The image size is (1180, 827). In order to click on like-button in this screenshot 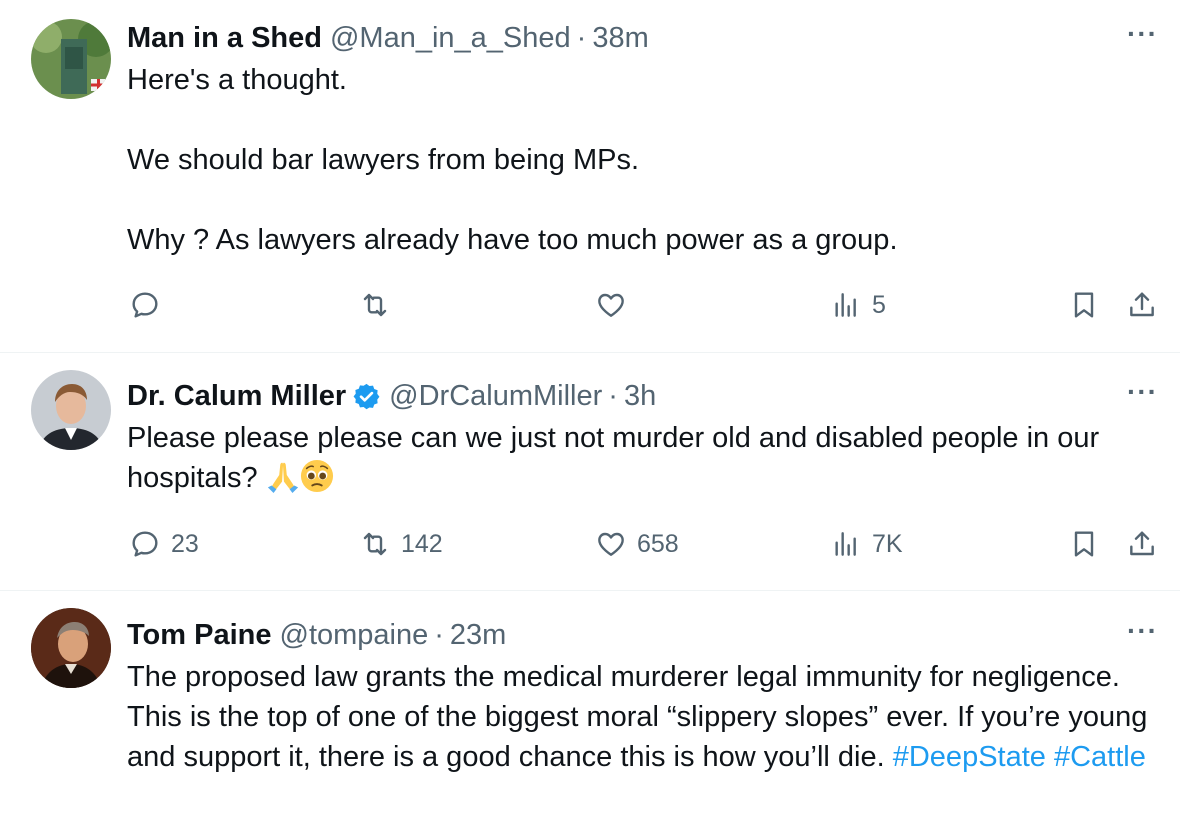, I will do `click(616, 305)`.